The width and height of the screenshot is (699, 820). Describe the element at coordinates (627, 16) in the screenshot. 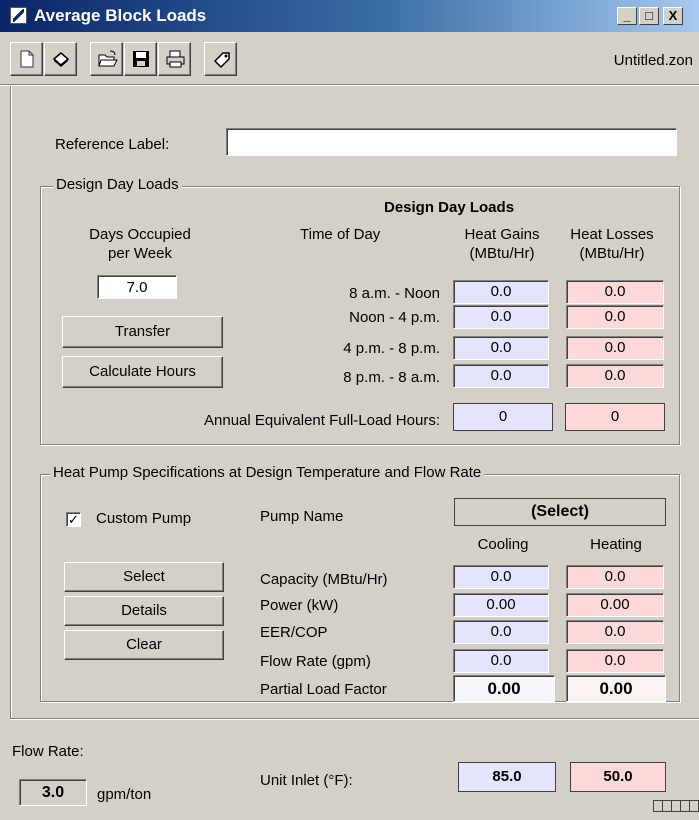

I see `minimize-button: _` at that location.